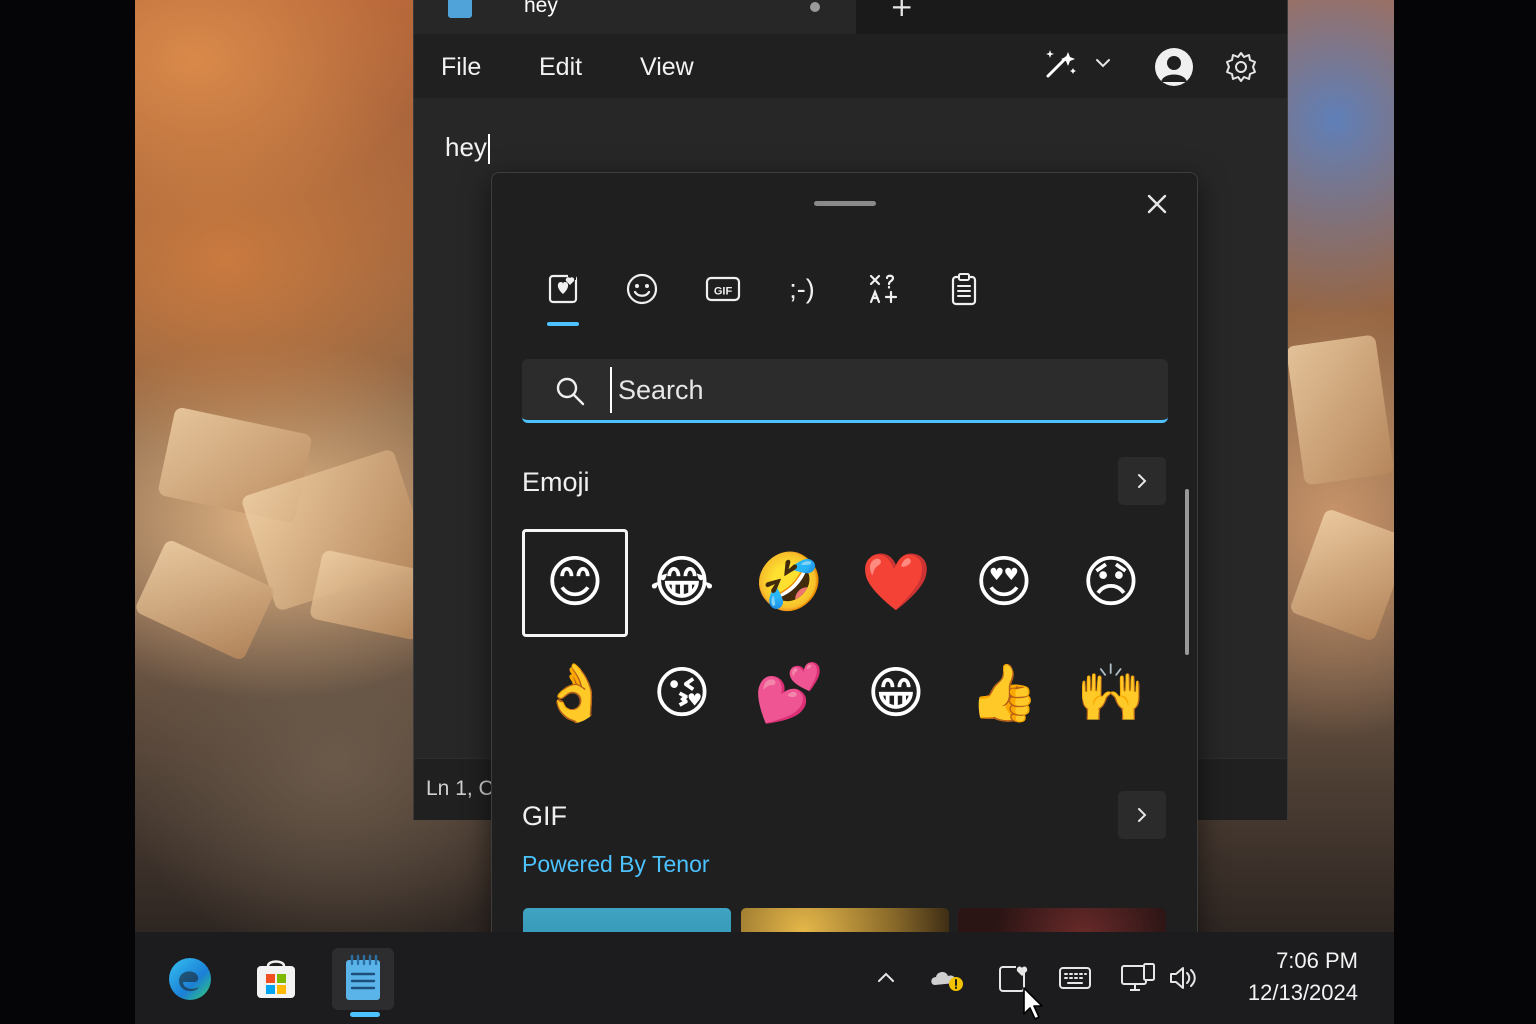 The image size is (1536, 1024). Describe the element at coordinates (667, 67) in the screenshot. I see `menu-view: View` at that location.